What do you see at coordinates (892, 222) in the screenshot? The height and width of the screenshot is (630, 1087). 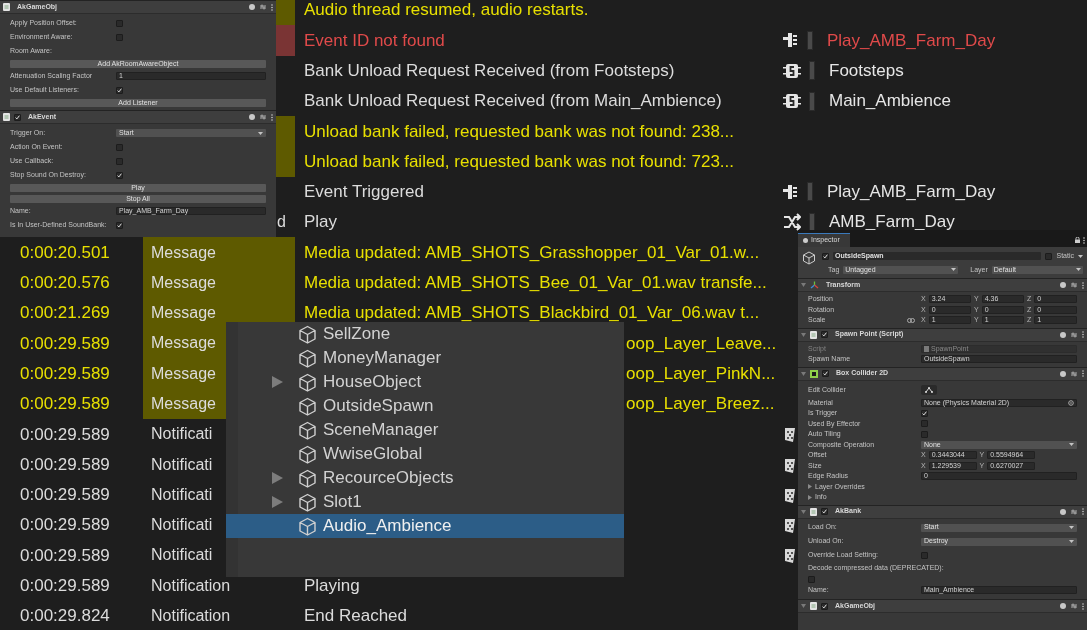 I see `object-name: AMB_Farm_Day` at bounding box center [892, 222].